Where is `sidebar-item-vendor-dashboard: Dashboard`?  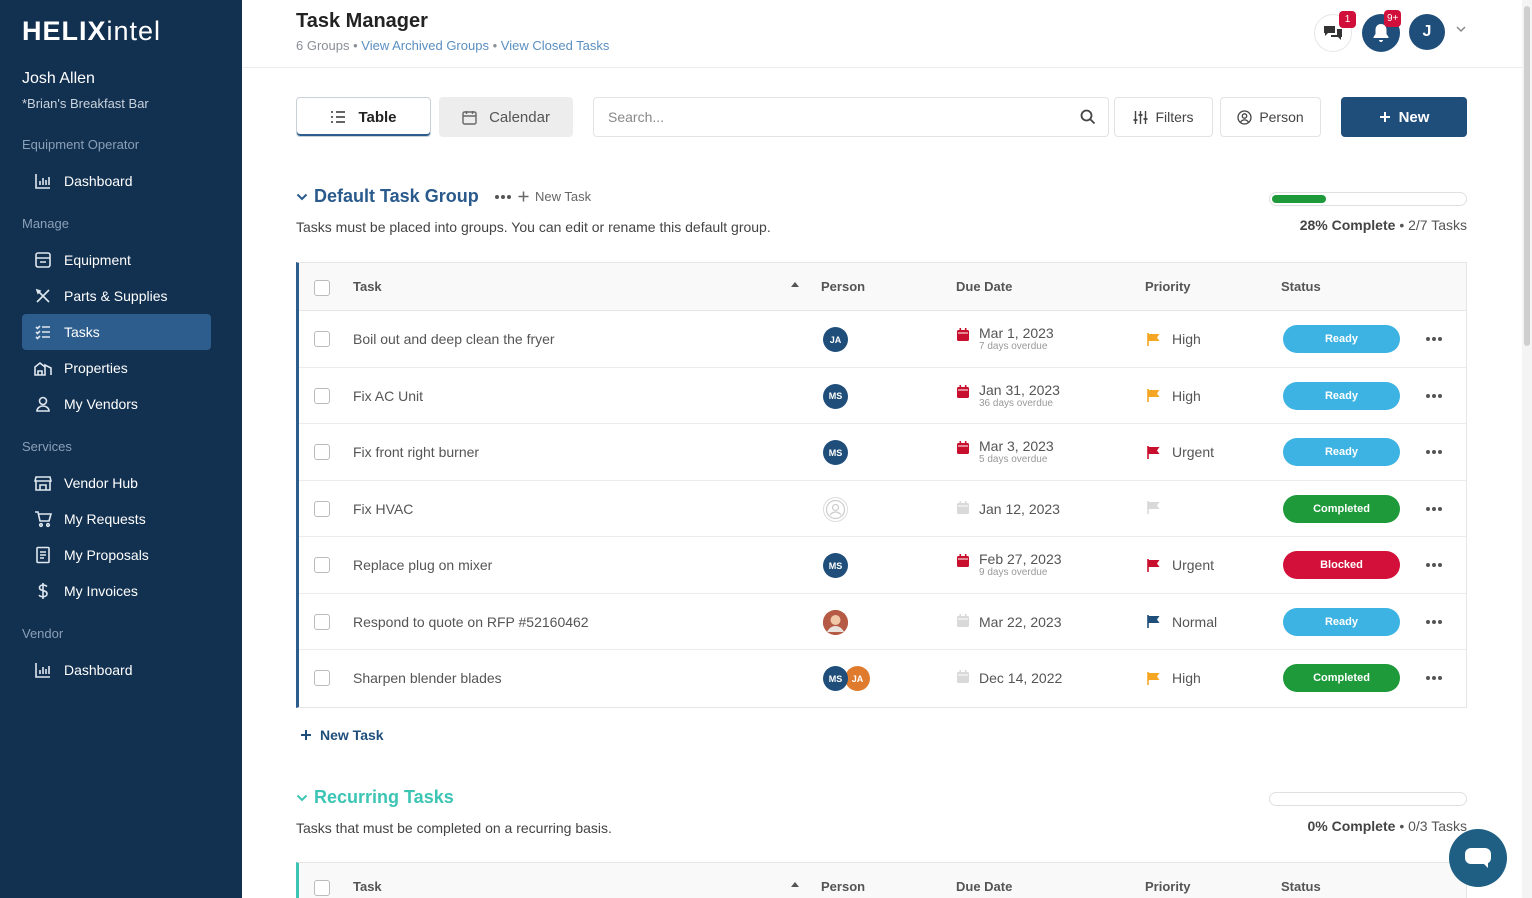 sidebar-item-vendor-dashboard: Dashboard is located at coordinates (116, 670).